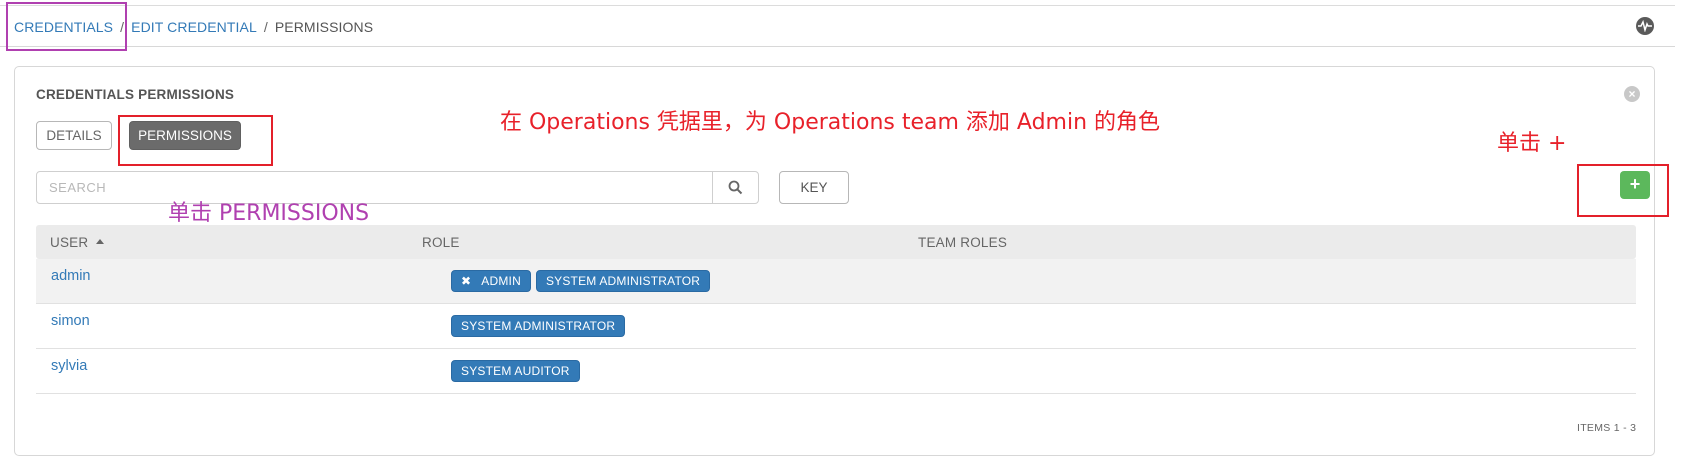 The width and height of the screenshot is (1685, 457). What do you see at coordinates (441, 242) in the screenshot?
I see `column-header-role: ROLE` at bounding box center [441, 242].